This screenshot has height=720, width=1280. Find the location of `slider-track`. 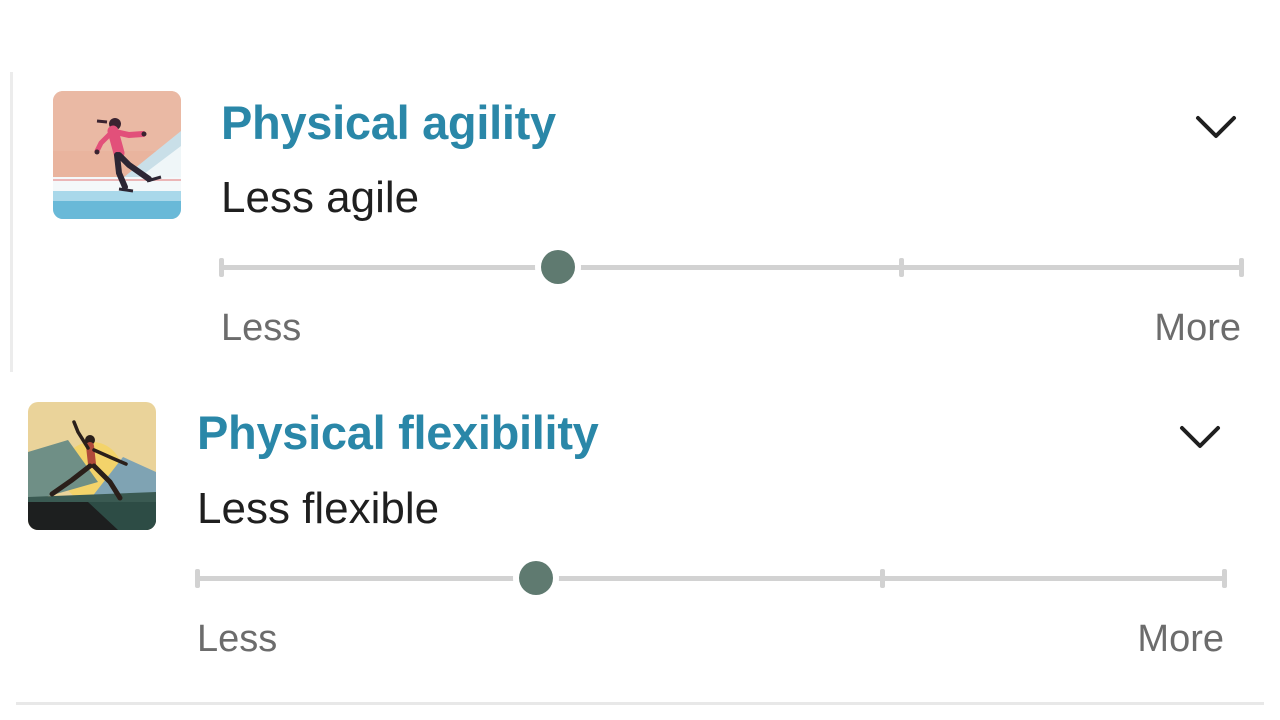

slider-track is located at coordinates (710, 578).